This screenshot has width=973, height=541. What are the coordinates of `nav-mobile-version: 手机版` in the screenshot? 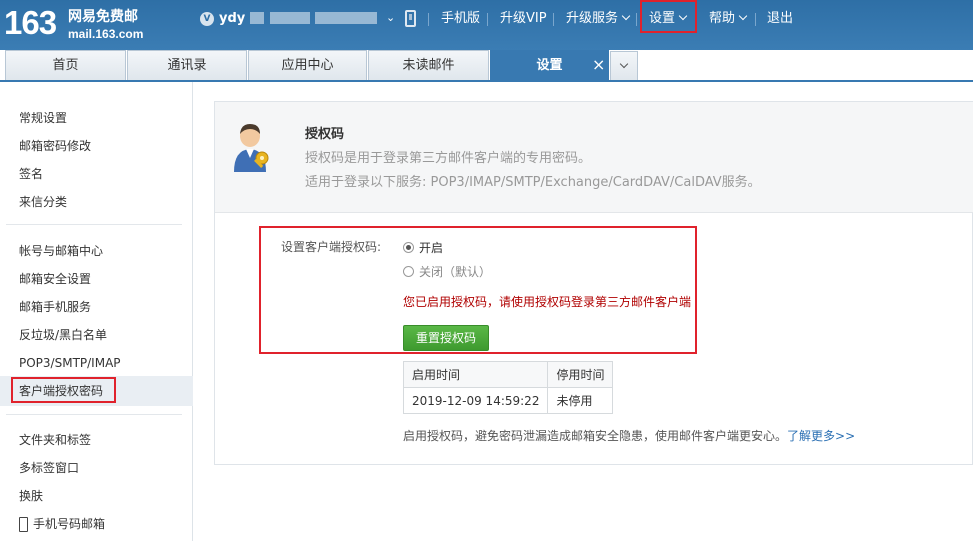 It's located at (460, 19).